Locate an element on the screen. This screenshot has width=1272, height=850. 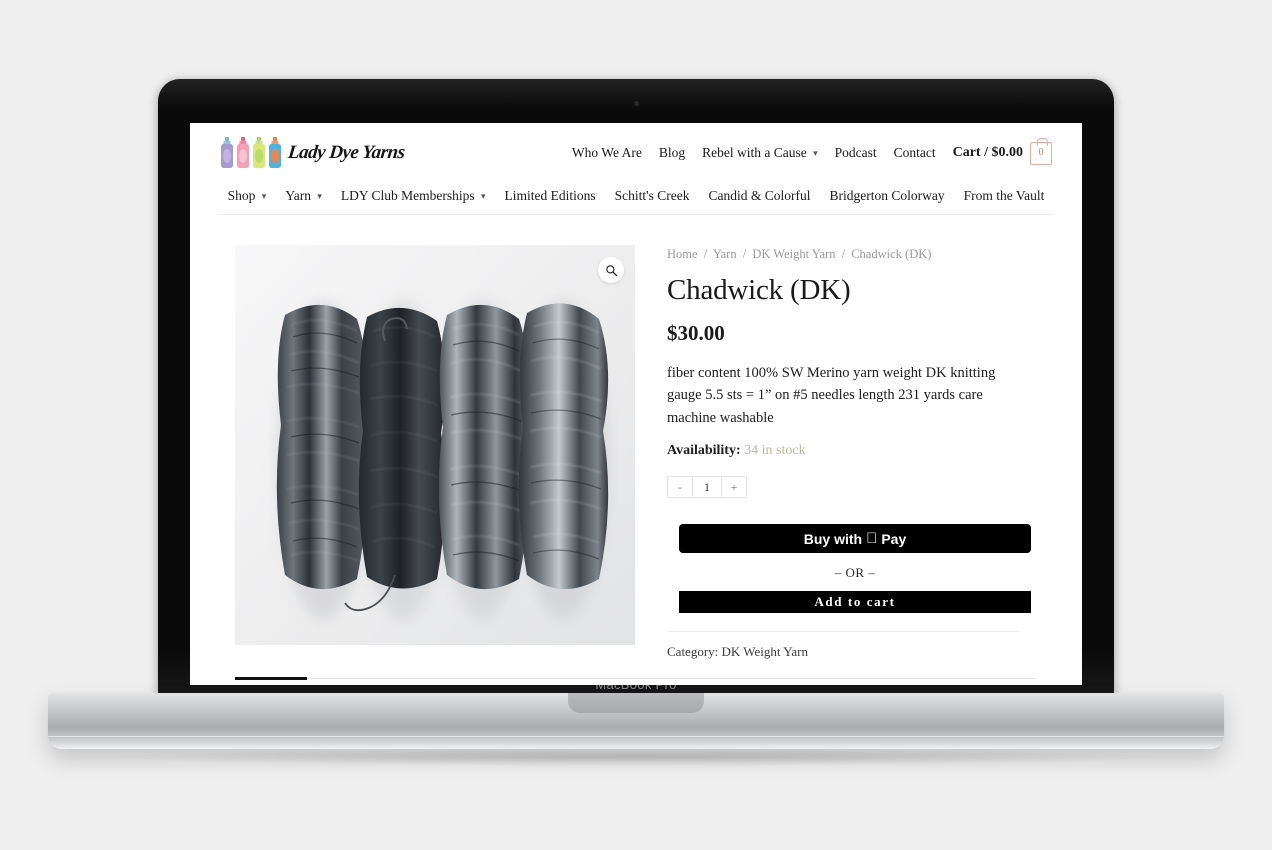
apple-pay-button: Buy with  Pay is located at coordinates (855, 539).